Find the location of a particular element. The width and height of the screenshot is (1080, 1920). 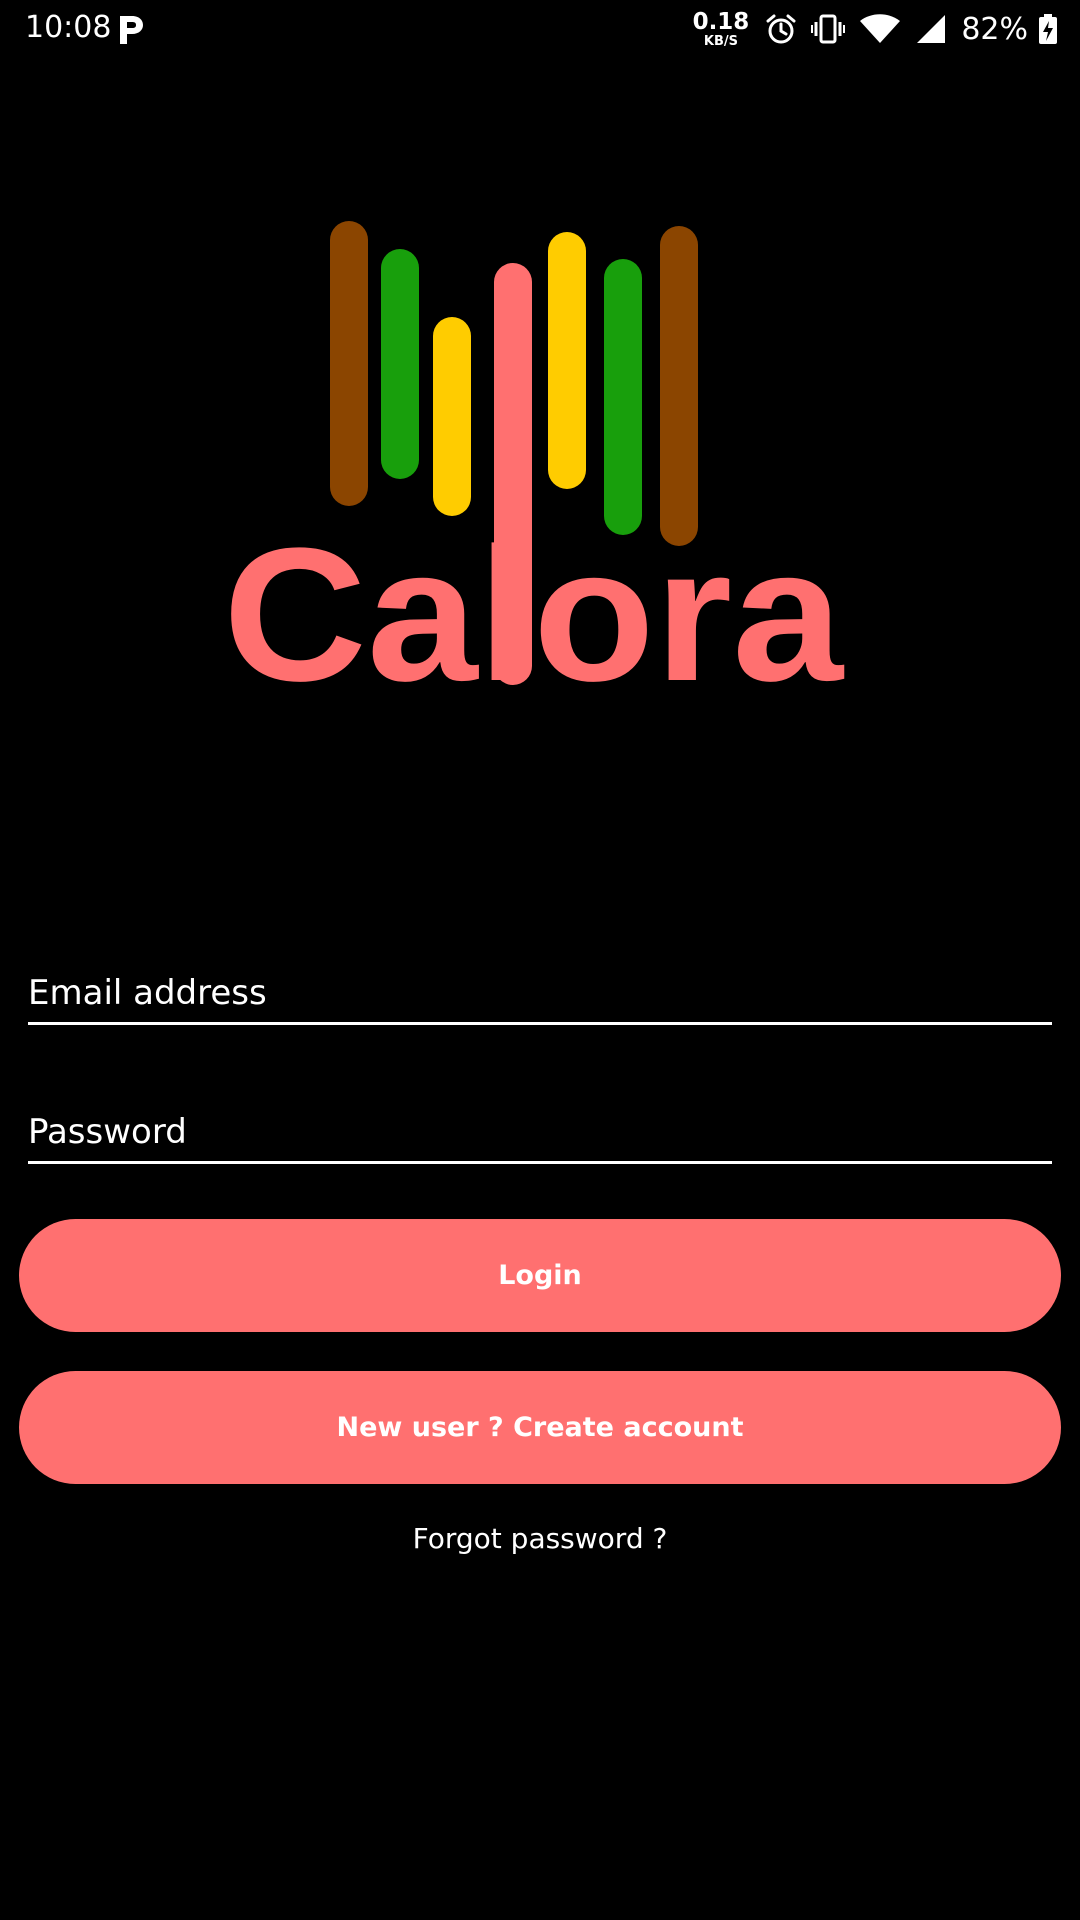

logo-wordmark: Calora is located at coordinates (533, 614).